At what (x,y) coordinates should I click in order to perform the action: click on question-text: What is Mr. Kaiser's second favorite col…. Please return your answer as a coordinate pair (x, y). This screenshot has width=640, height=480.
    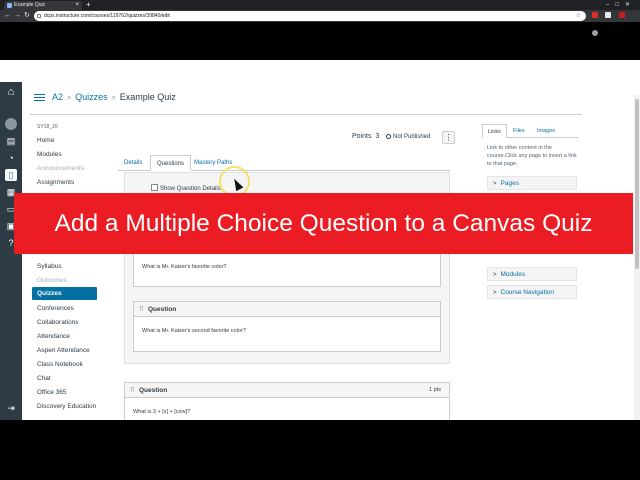
    Looking at the image, I should click on (194, 331).